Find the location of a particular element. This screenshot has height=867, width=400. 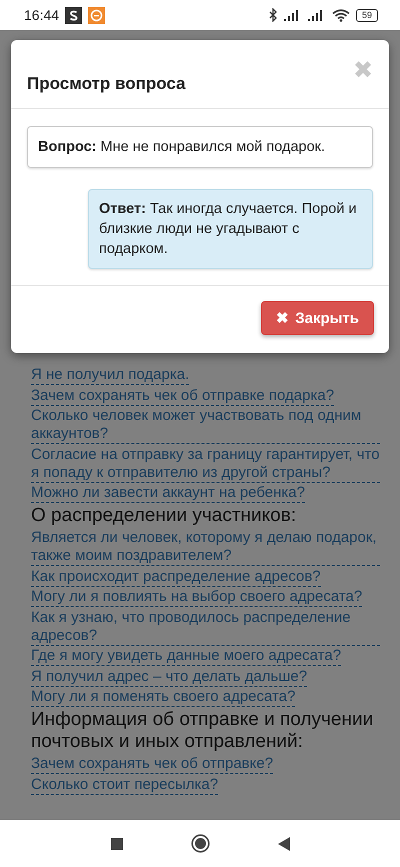

faq-link: Сколько стоит пересылка? is located at coordinates (124, 785).